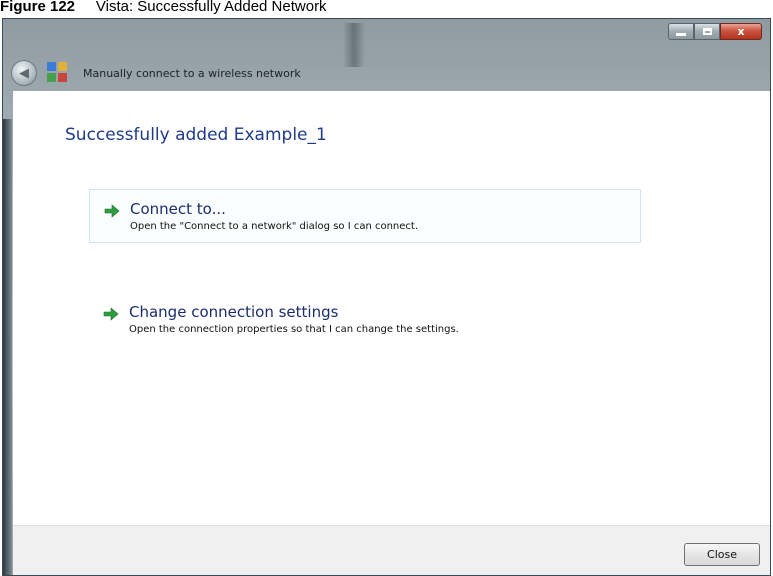 Image resolution: width=773 pixels, height=576 pixels. I want to click on network-icon, so click(58, 73).